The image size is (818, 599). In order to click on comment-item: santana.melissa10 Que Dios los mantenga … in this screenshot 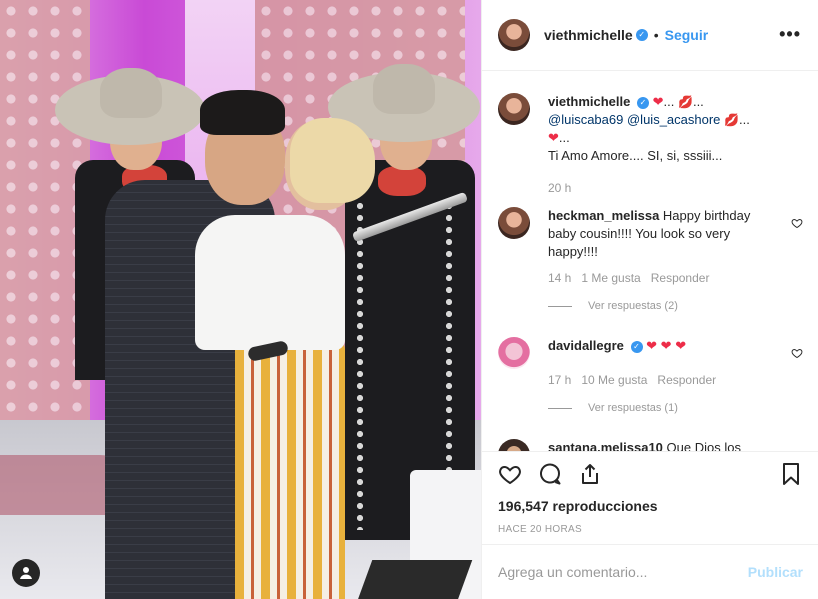, I will do `click(650, 445)`.